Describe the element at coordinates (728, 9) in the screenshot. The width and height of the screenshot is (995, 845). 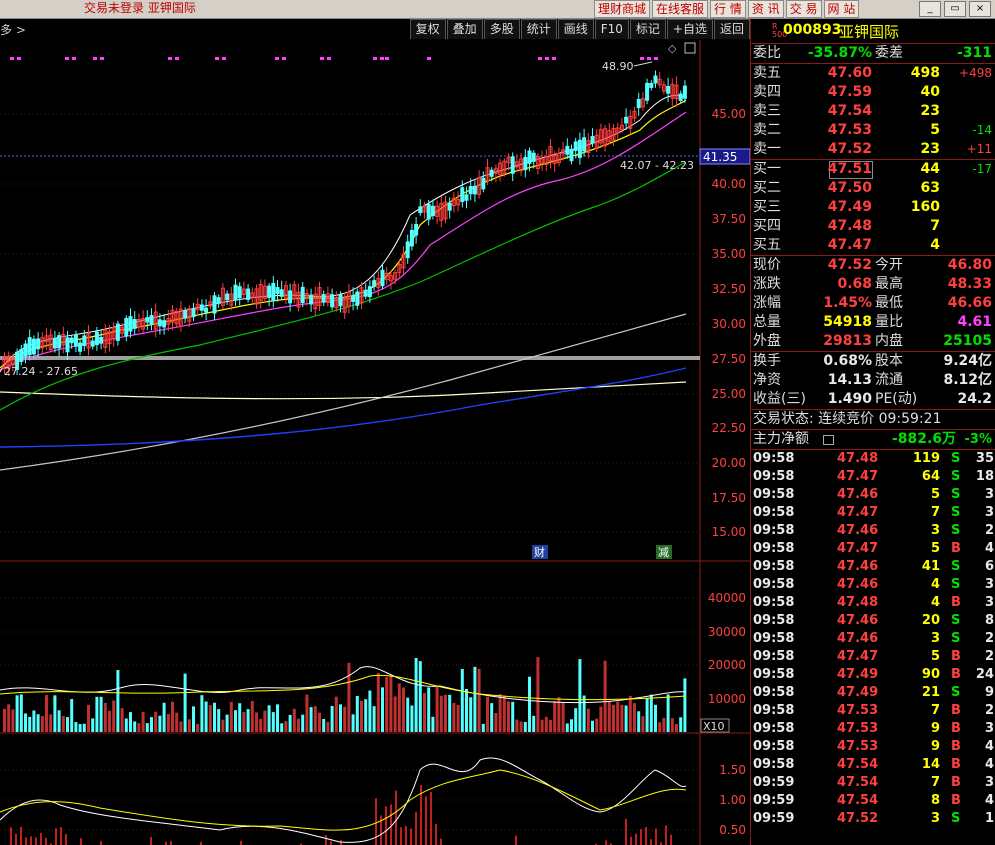
I see `nav-market: 行 情` at that location.